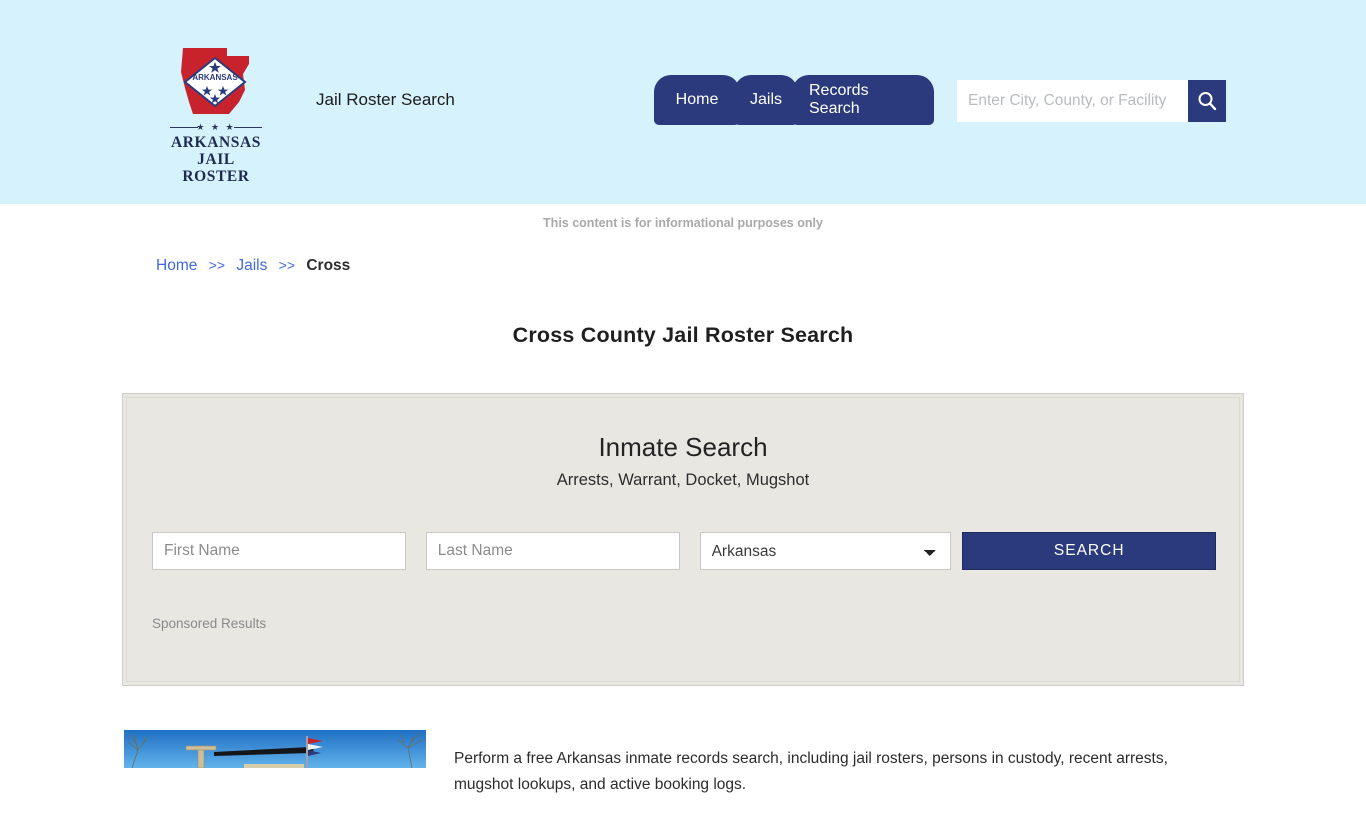 The image size is (1366, 813). I want to click on courthouse-photo, so click(275, 749).